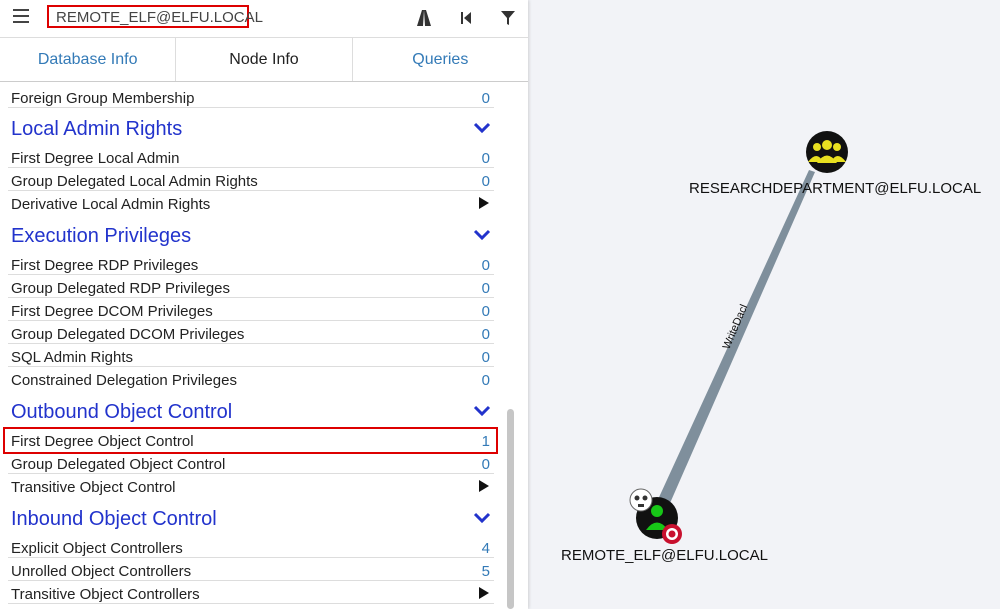 Image resolution: width=1000 pixels, height=609 pixels. What do you see at coordinates (251, 238) in the screenshot?
I see `section-header-execution: Execution Privileges` at bounding box center [251, 238].